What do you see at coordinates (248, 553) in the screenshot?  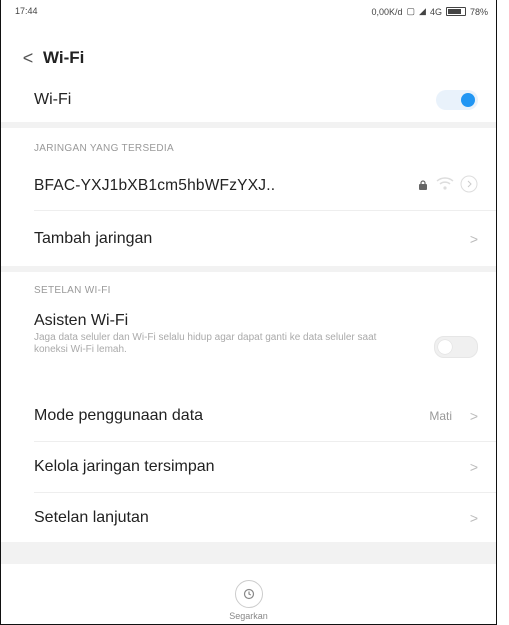 I see `bottom-gap` at bounding box center [248, 553].